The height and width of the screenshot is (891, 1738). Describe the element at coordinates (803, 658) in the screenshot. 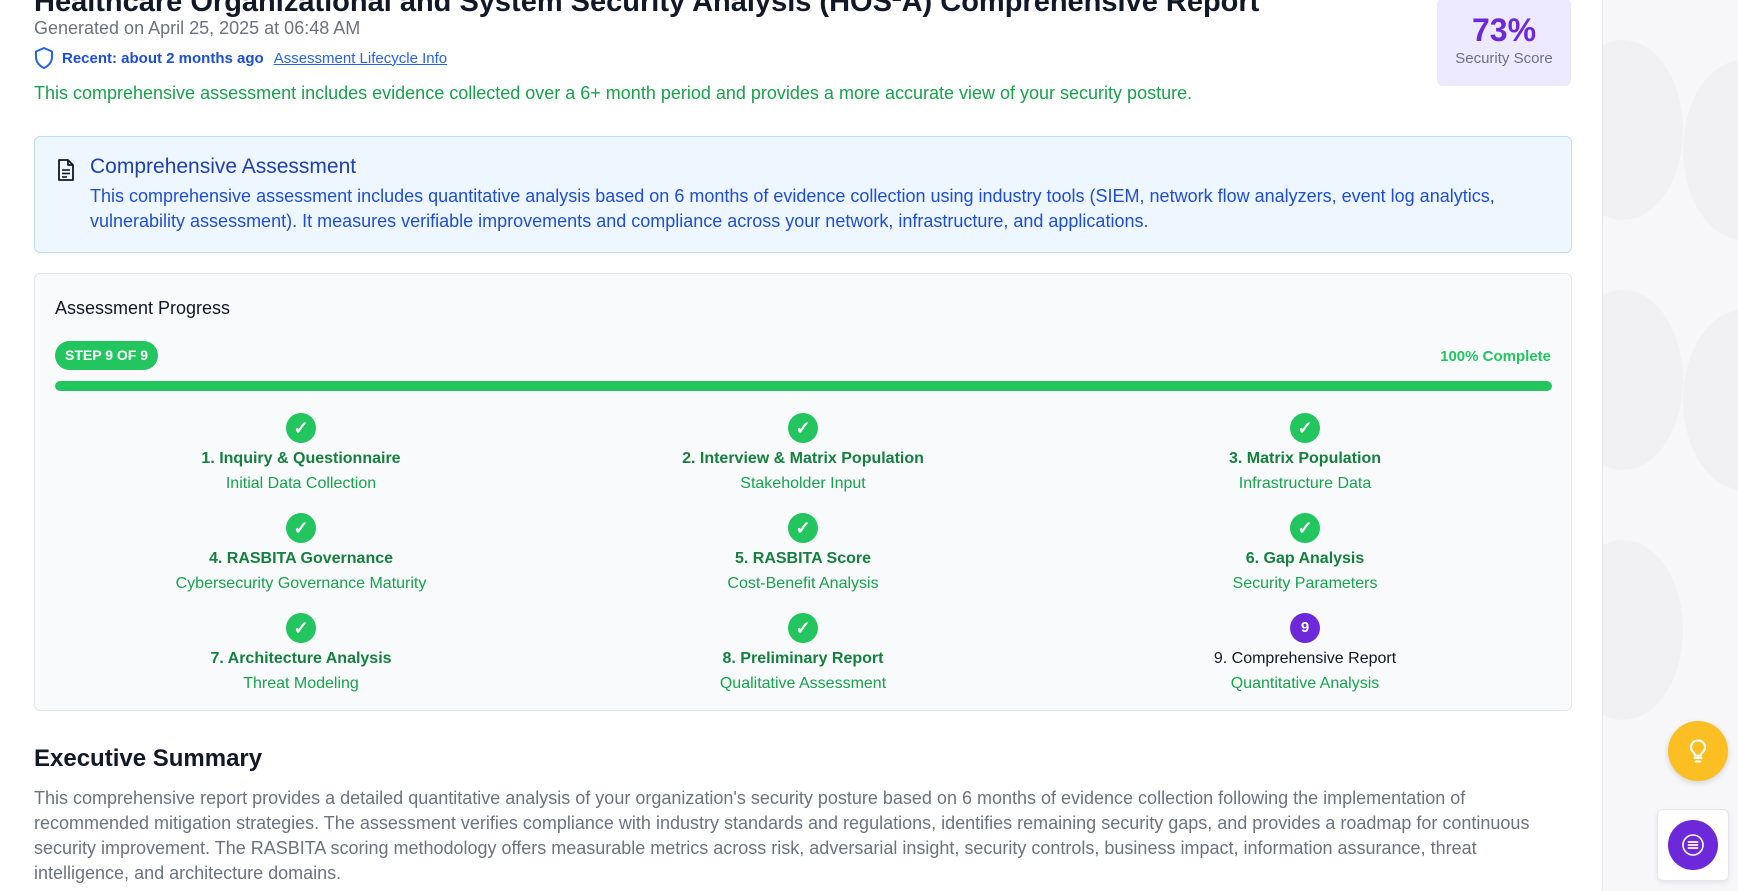

I see `step-name: 8. Preliminary Report` at that location.